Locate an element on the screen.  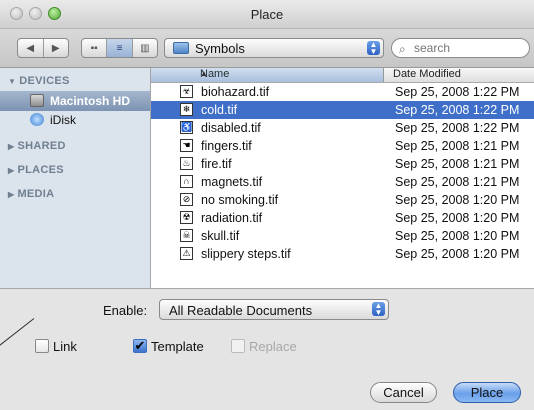
search-field: ⌕ is located at coordinates (460, 48).